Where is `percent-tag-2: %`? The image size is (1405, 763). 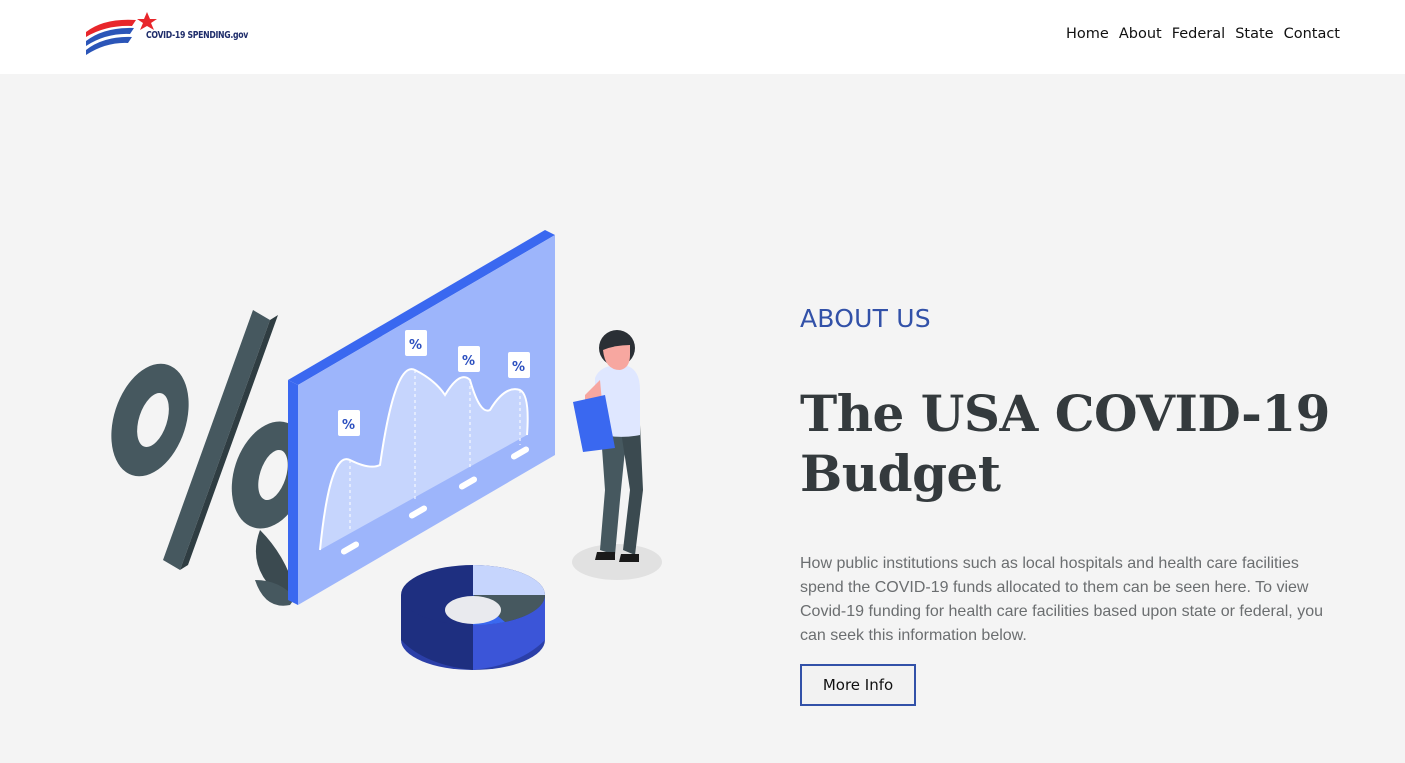 percent-tag-2: % is located at coordinates (415, 345).